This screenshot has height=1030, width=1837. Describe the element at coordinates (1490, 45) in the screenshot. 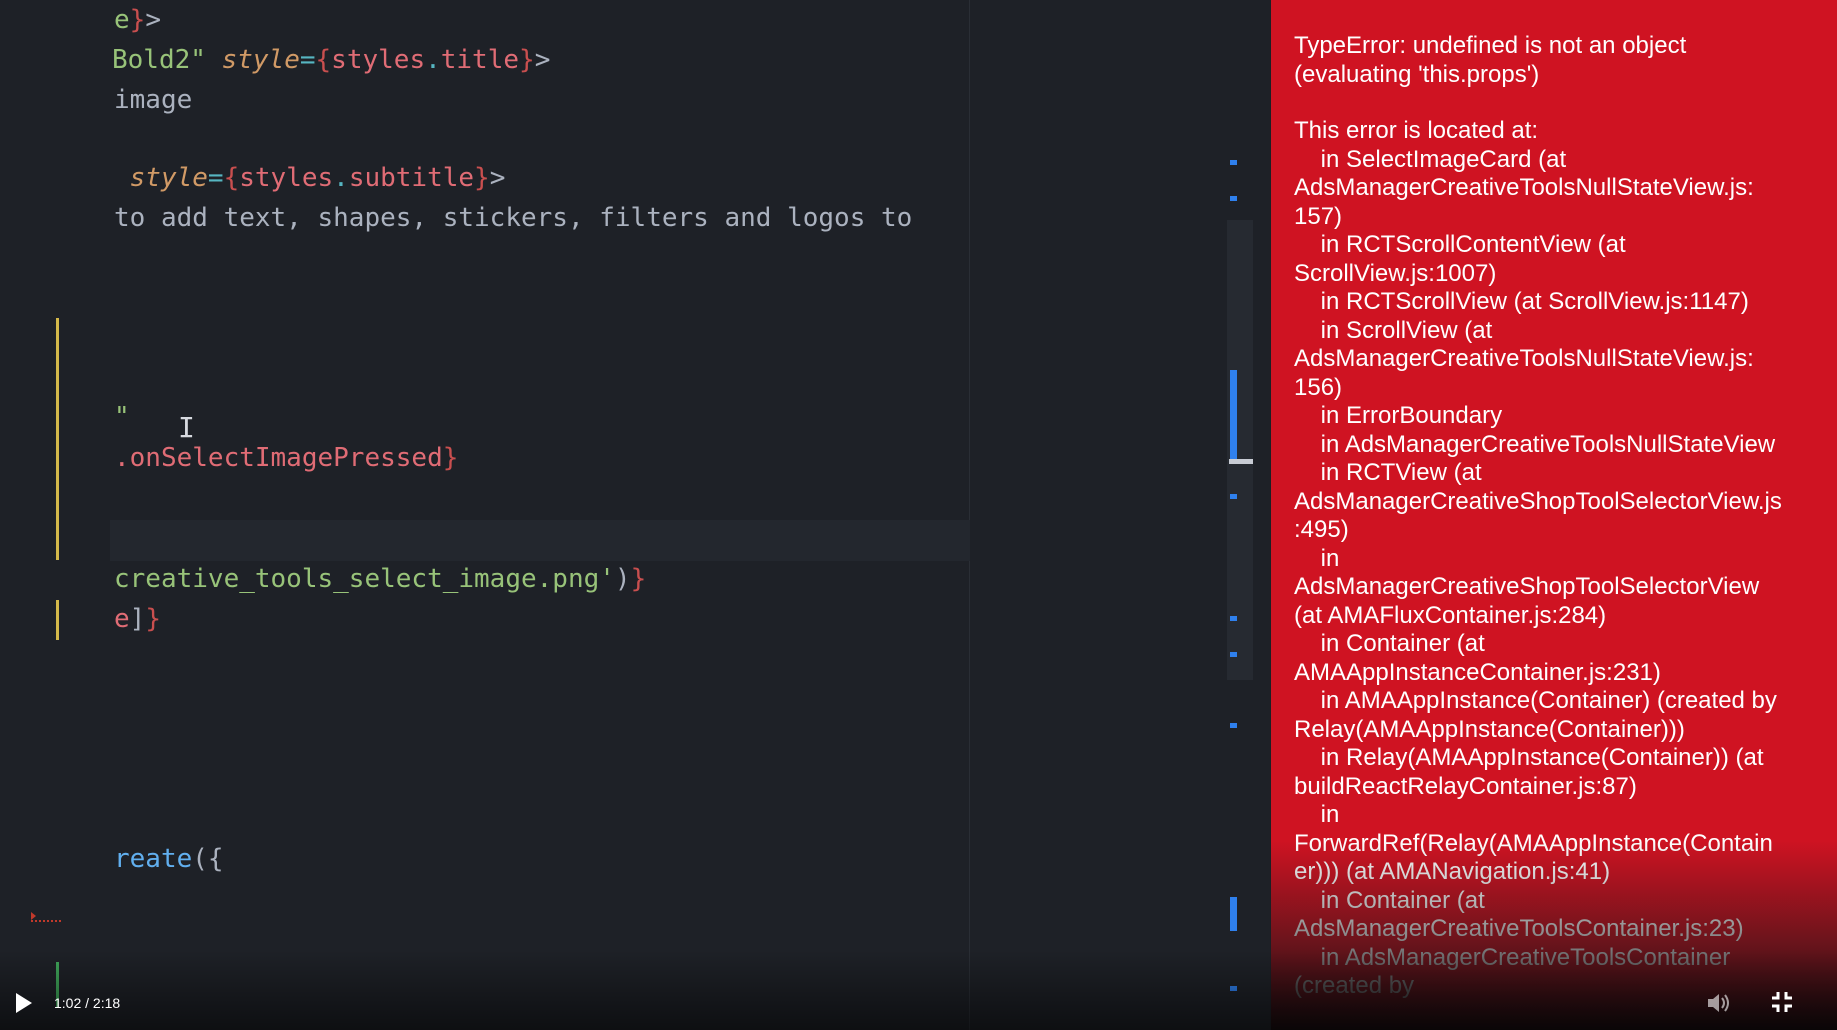

I see `error-title-line: TypeError: undefined is not an object` at that location.